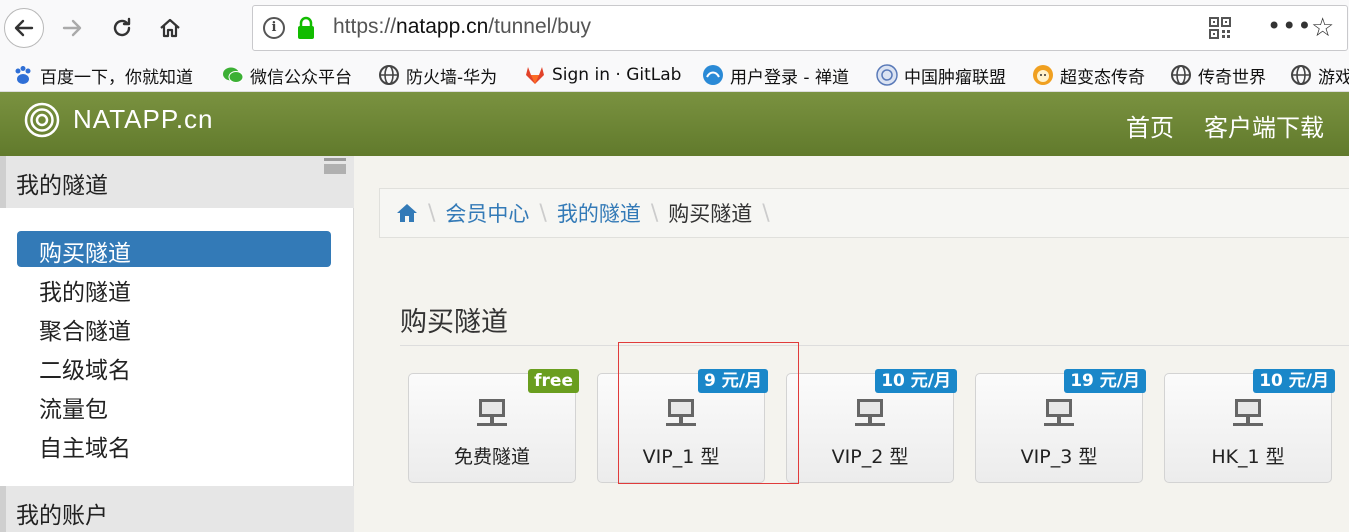 The image size is (1349, 532). What do you see at coordinates (599, 213) in the screenshot?
I see `breadcrumb-my-tunnels: 我的隧道` at bounding box center [599, 213].